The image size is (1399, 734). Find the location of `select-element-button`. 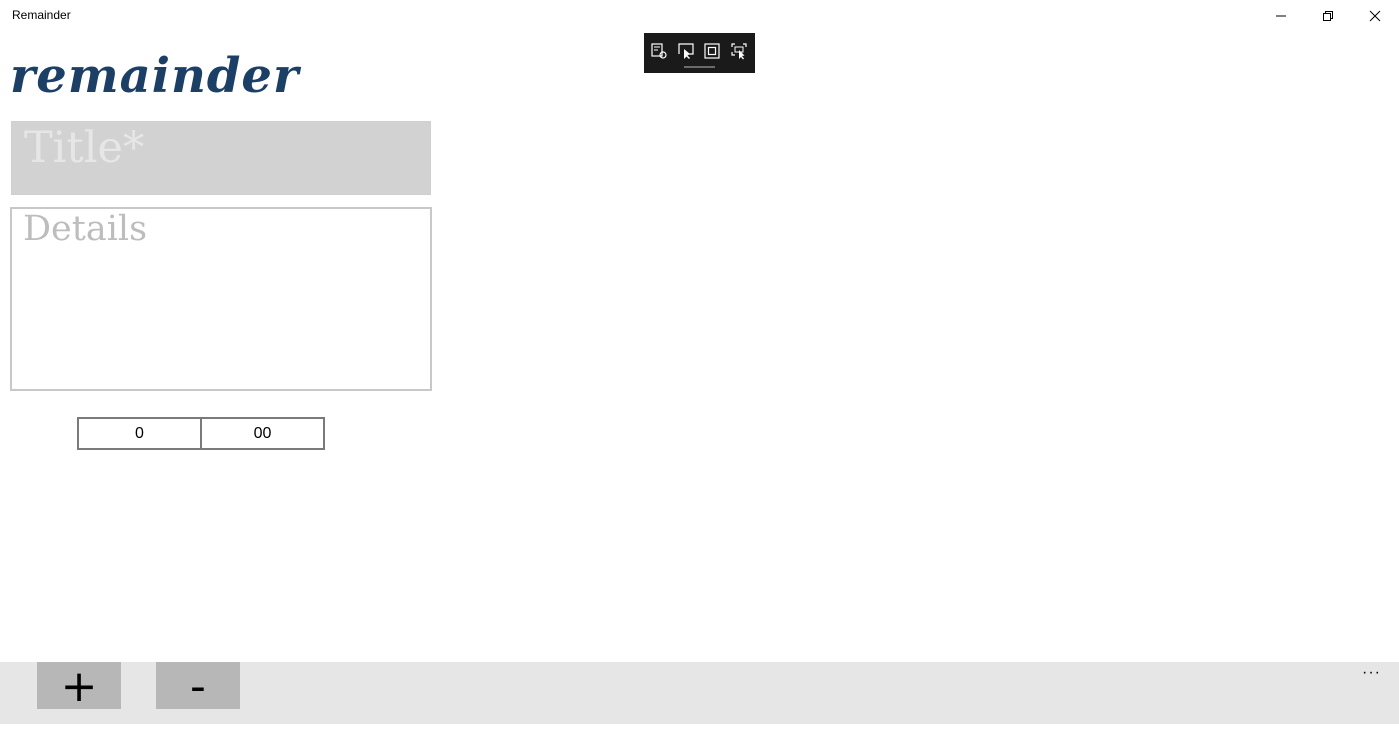

select-element-button is located at coordinates (686, 51).